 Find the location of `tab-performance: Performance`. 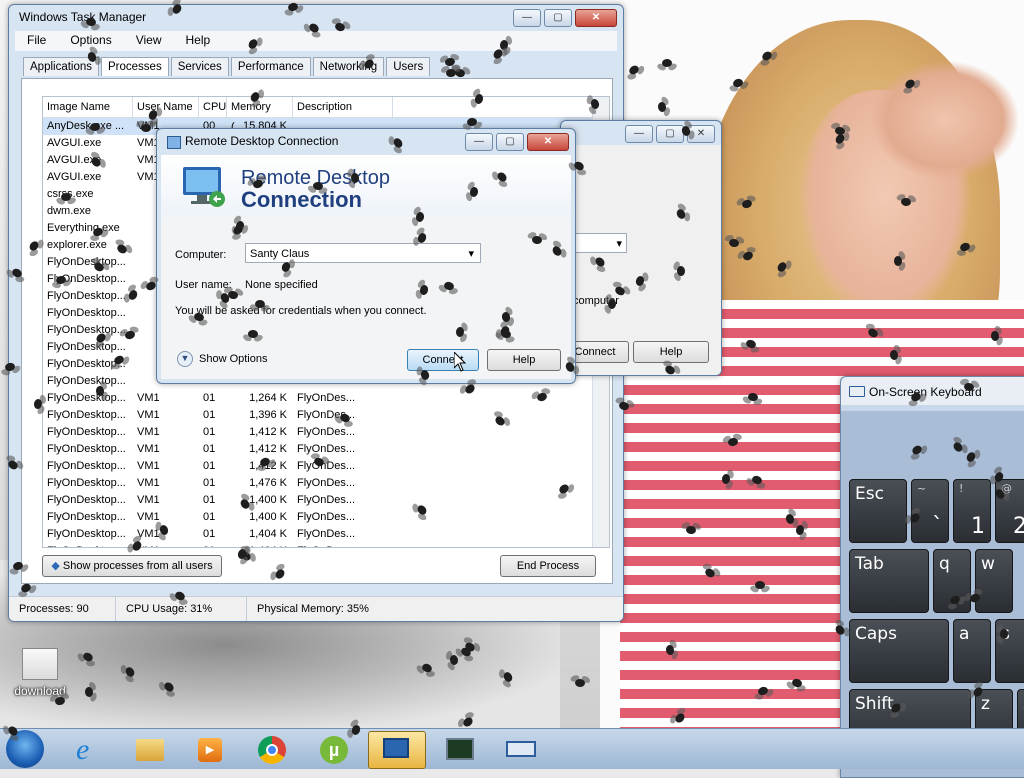

tab-performance: Performance is located at coordinates (270, 66).